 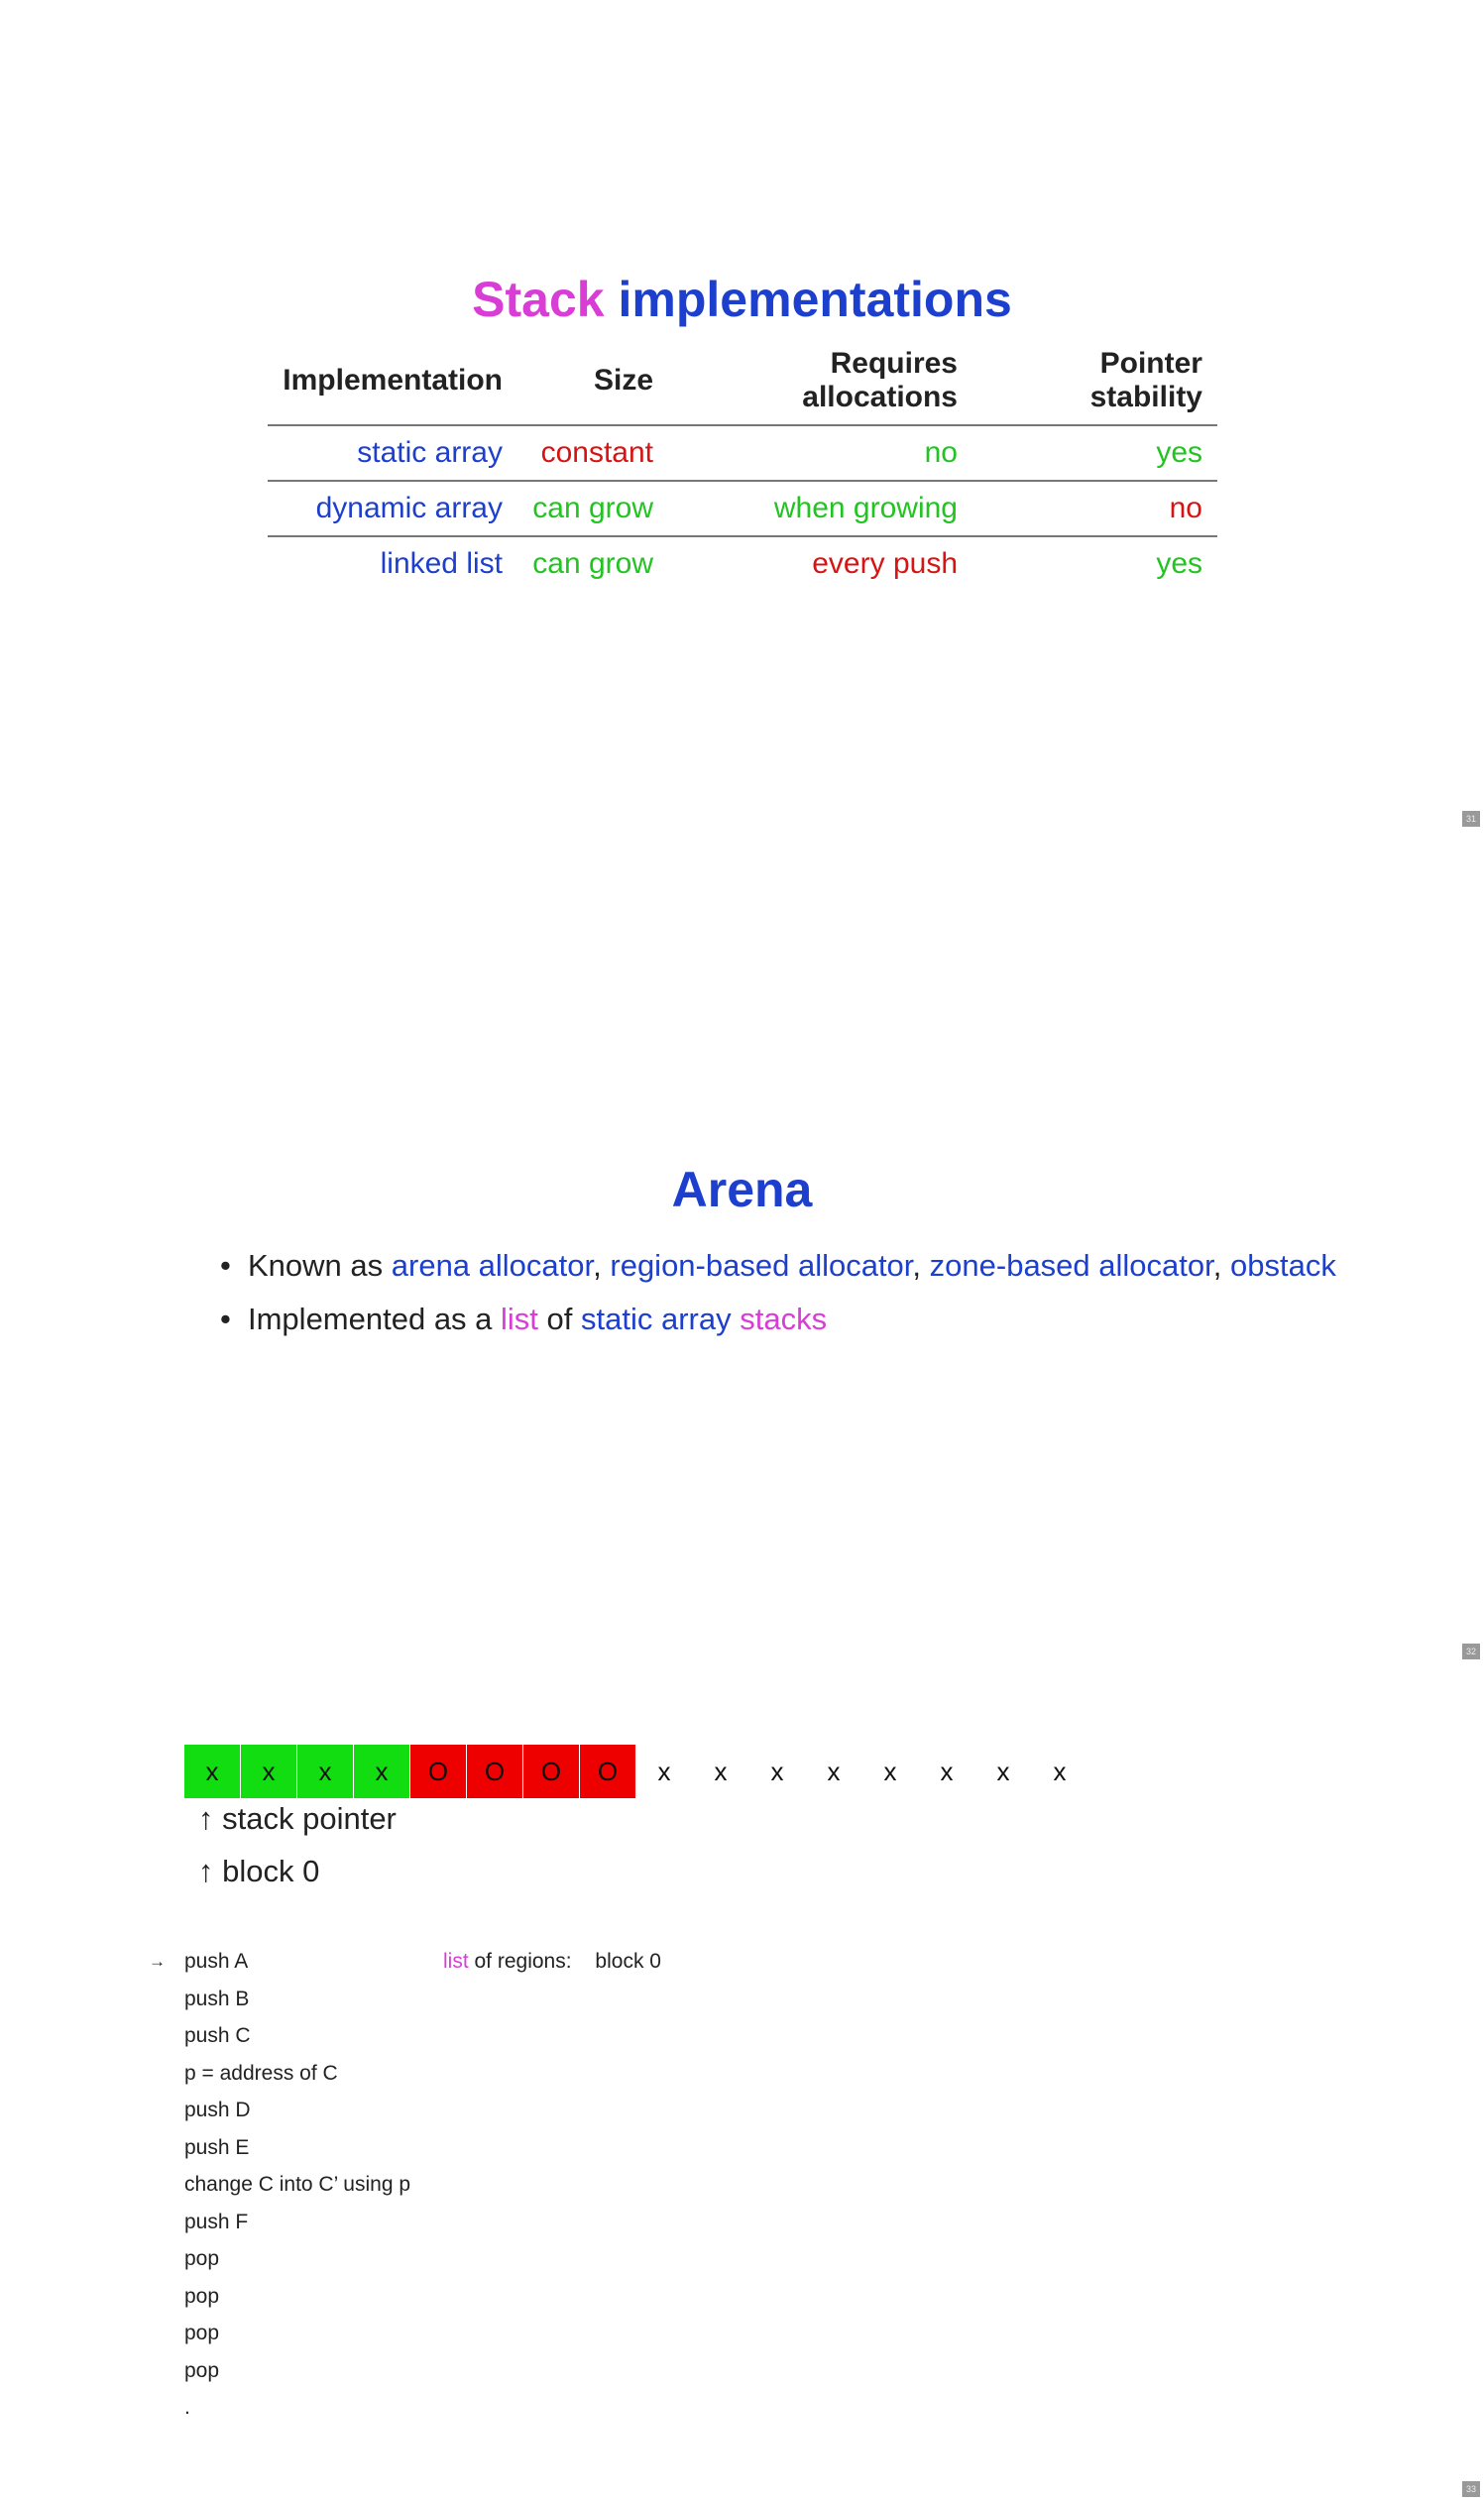 I want to click on term-stacks: stacks, so click(x=784, y=1319).